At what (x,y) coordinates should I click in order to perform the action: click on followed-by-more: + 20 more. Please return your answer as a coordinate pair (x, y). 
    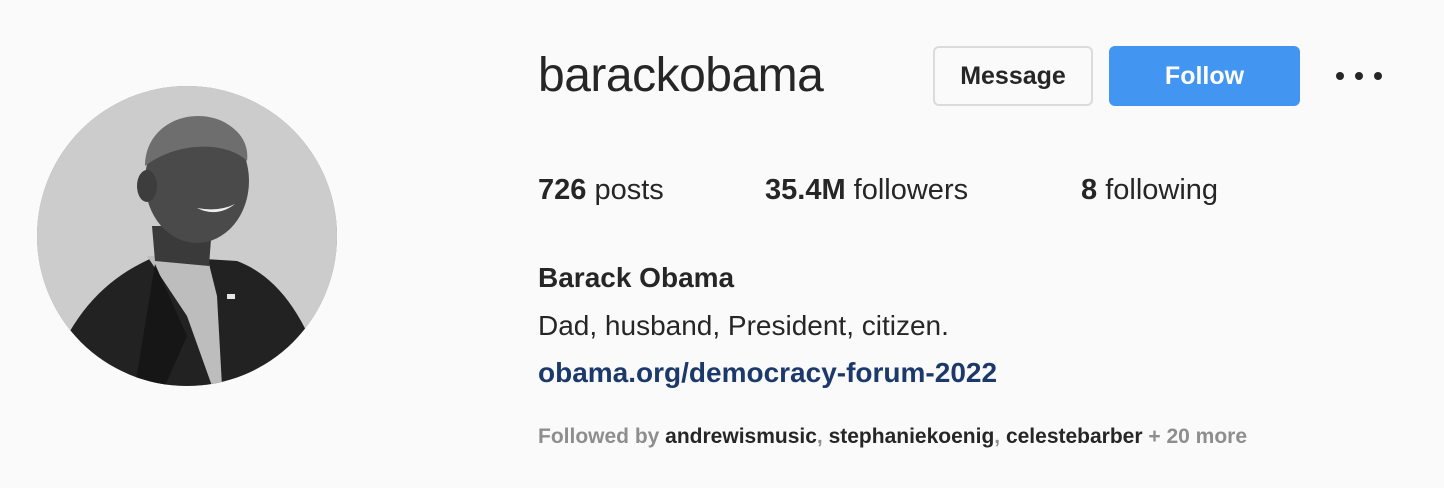
    Looking at the image, I should click on (1195, 436).